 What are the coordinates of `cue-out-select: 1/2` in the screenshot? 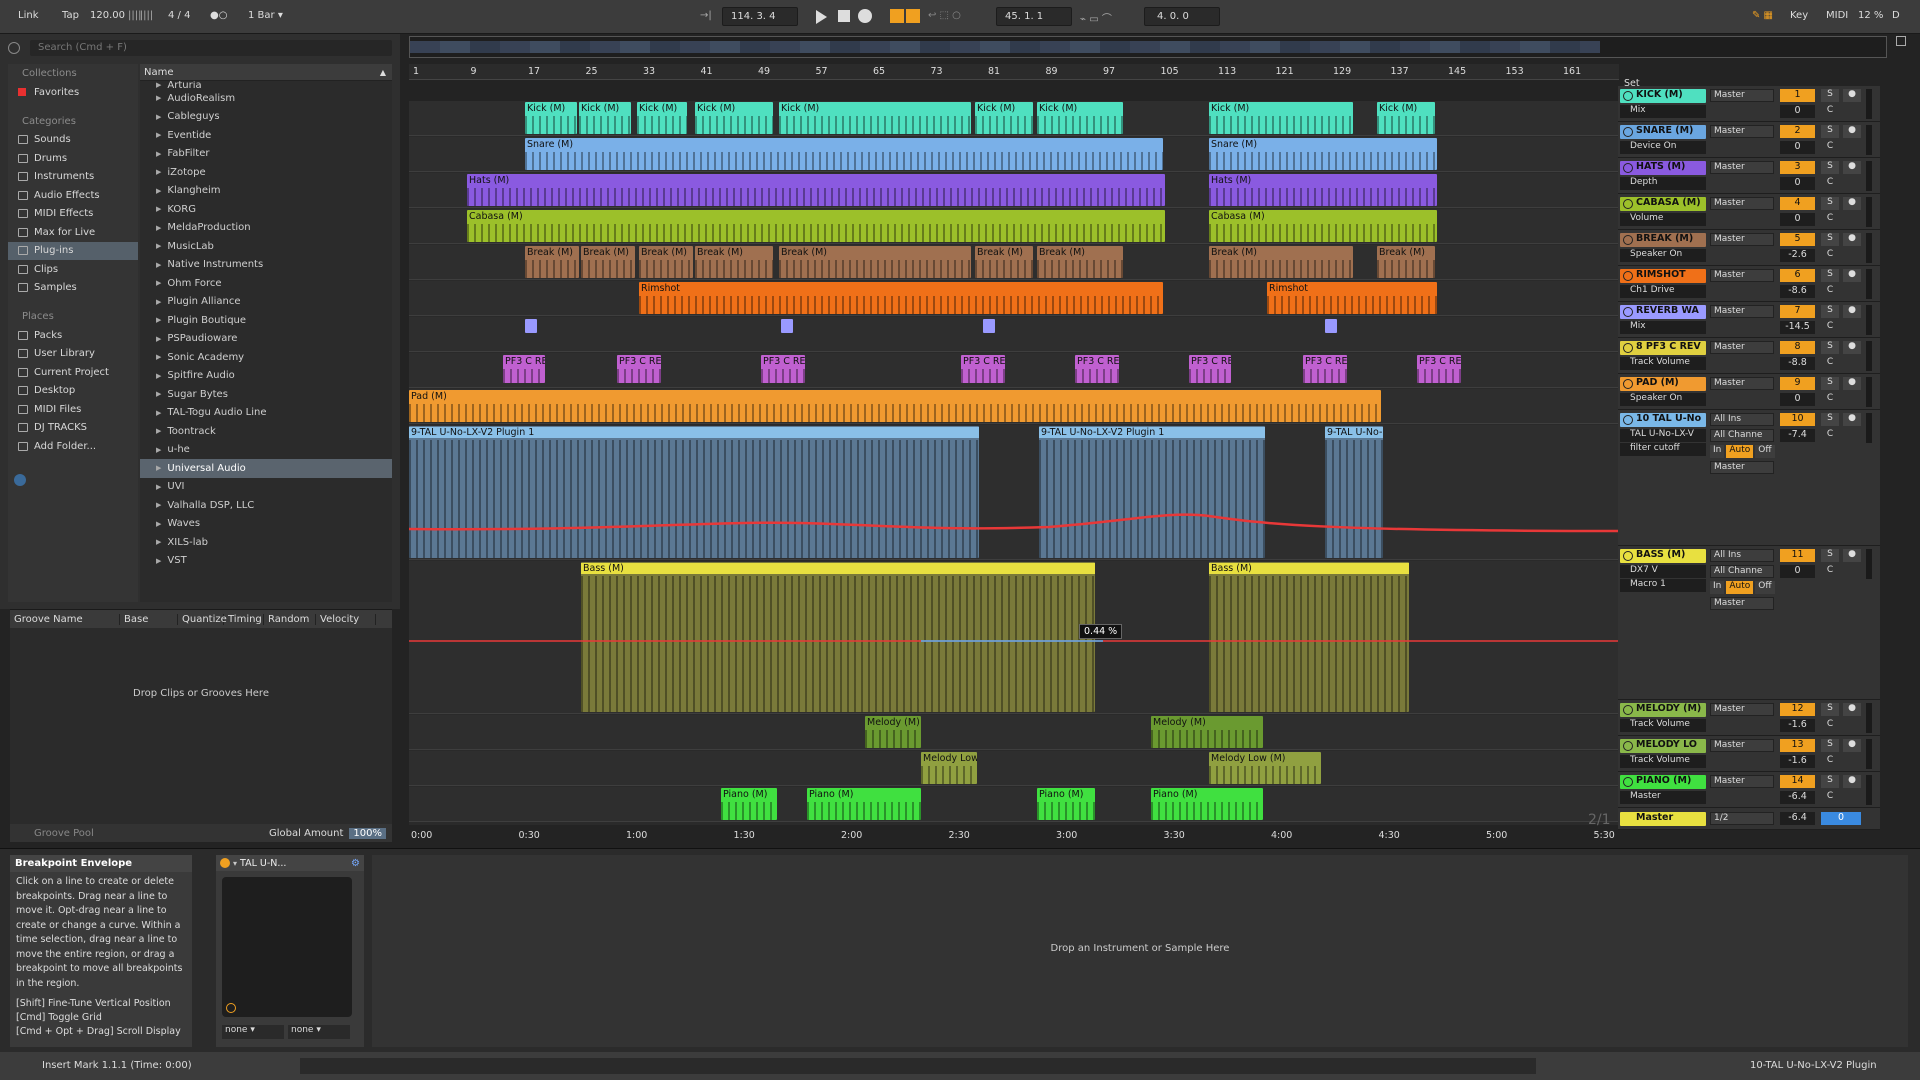 It's located at (1742, 818).